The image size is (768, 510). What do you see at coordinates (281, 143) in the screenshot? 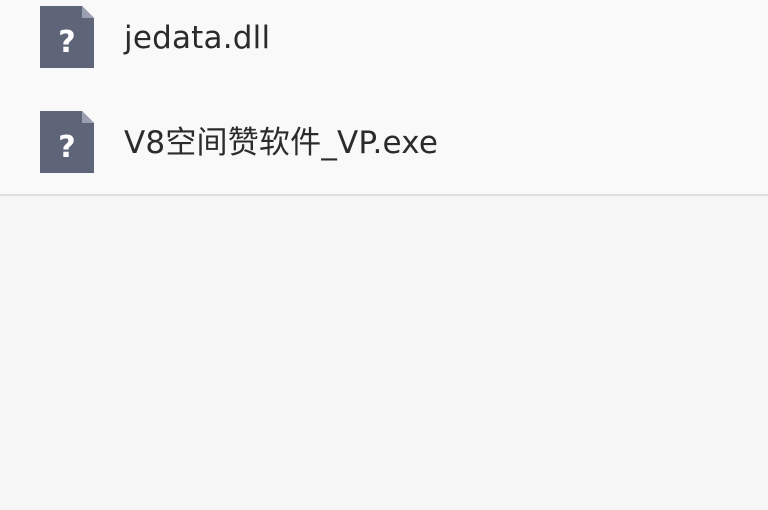
I see `file-name: V8空间赞软件_VP.exe` at bounding box center [281, 143].